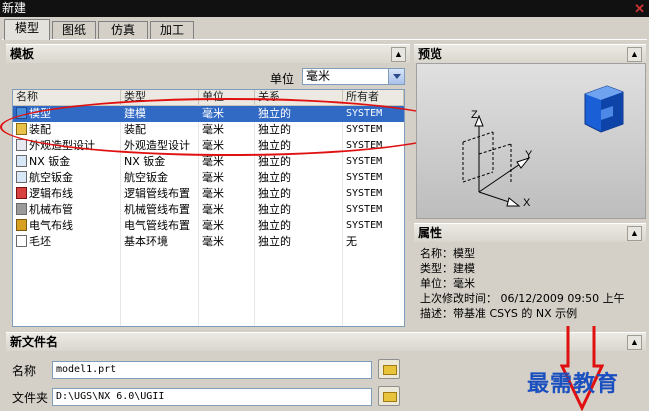  I want to click on row-type: 航空钣金, so click(146, 177).